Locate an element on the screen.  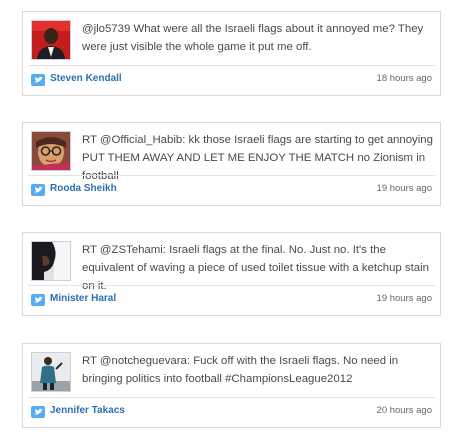
user-avatar-red-background is located at coordinates (51, 40).